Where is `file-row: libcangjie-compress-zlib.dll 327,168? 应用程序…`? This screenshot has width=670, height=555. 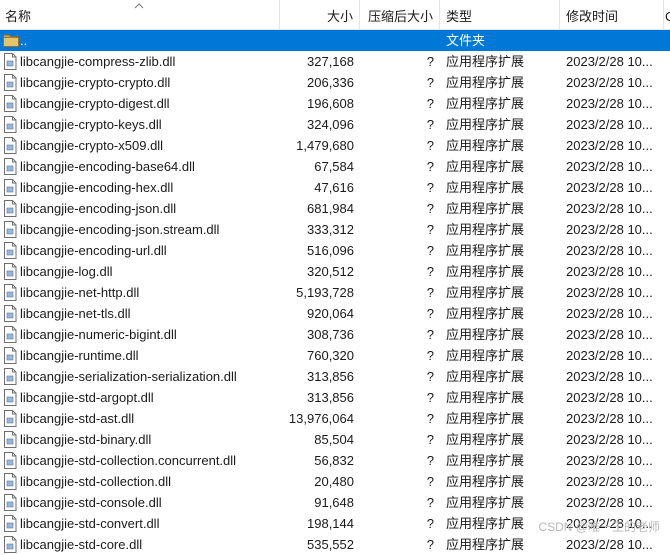
file-row: libcangjie-compress-zlib.dll 327,168? 应用程序… is located at coordinates (335, 61).